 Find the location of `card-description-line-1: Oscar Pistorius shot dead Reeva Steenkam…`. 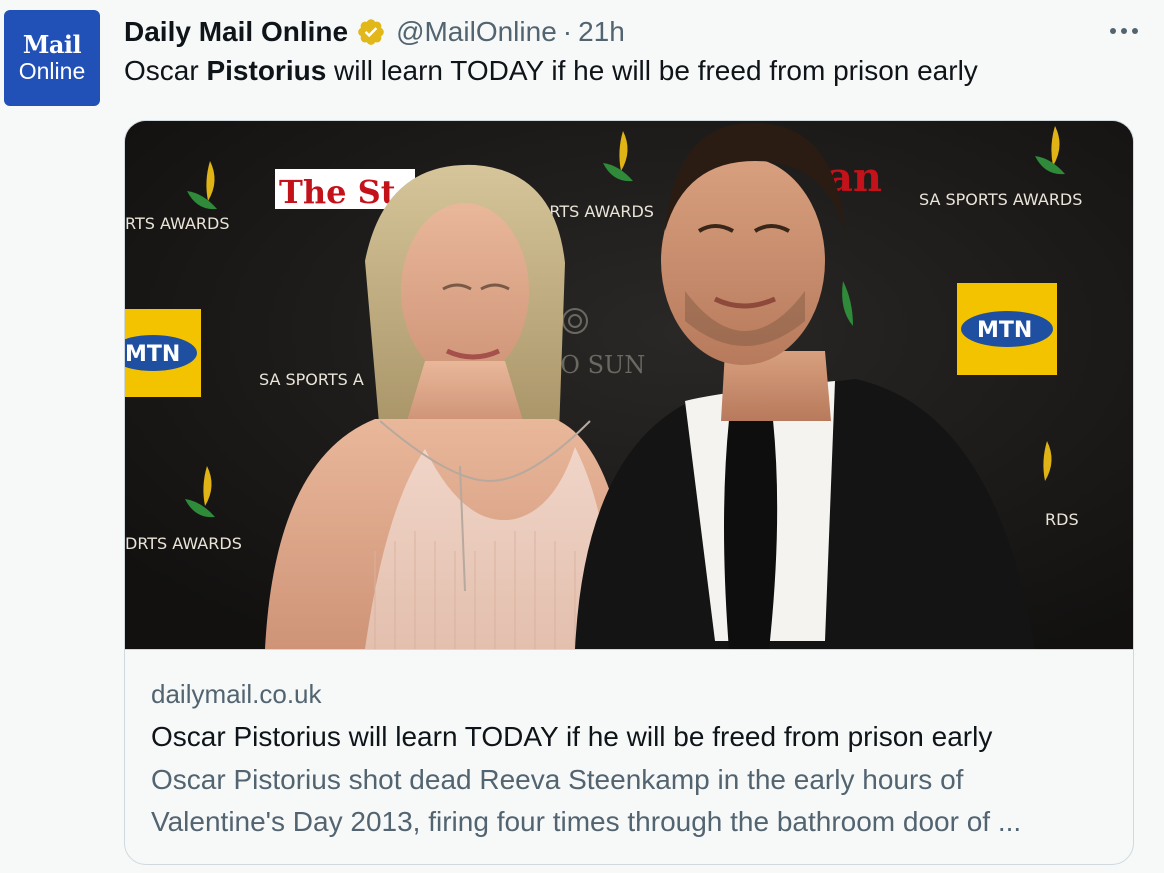

card-description-line-1: Oscar Pistorius shot dead Reeva Steenkam… is located at coordinates (557, 779).